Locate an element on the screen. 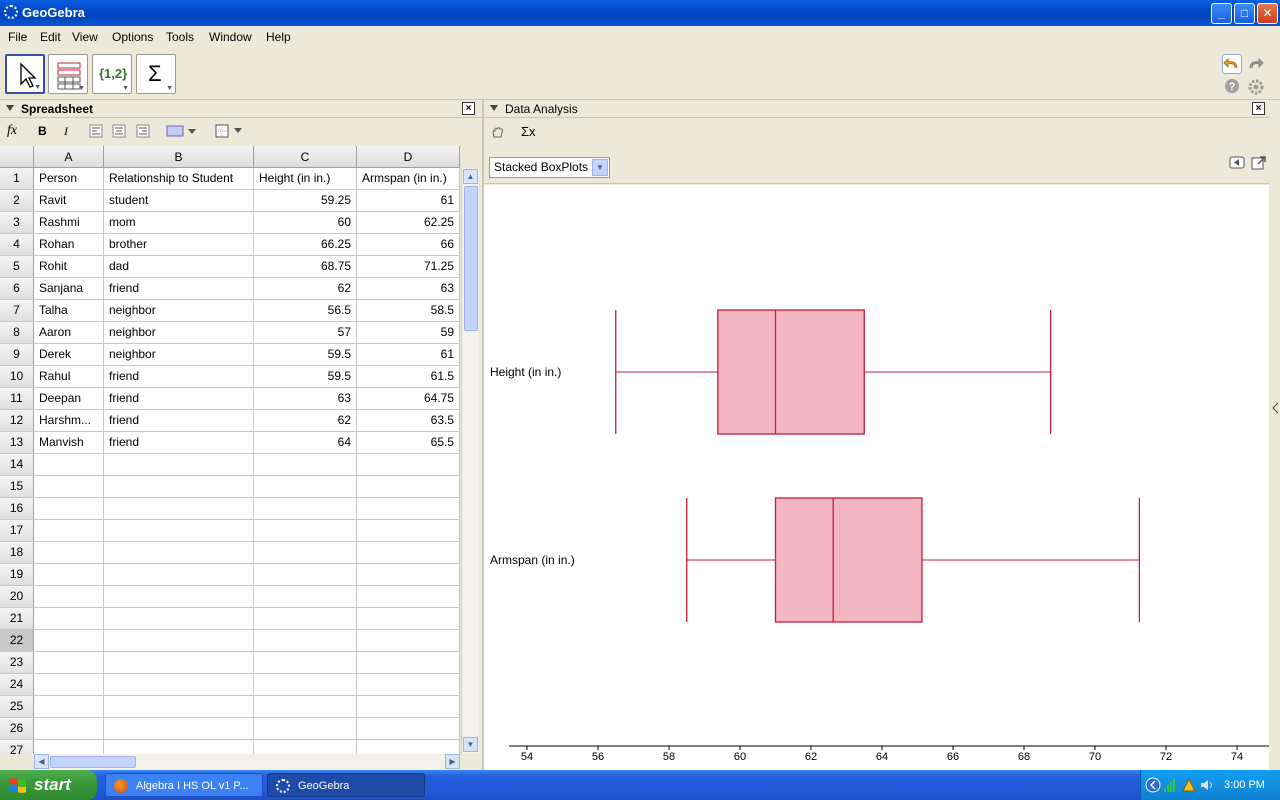 The width and height of the screenshot is (1280, 800). column-header-d: D is located at coordinates (408, 157).